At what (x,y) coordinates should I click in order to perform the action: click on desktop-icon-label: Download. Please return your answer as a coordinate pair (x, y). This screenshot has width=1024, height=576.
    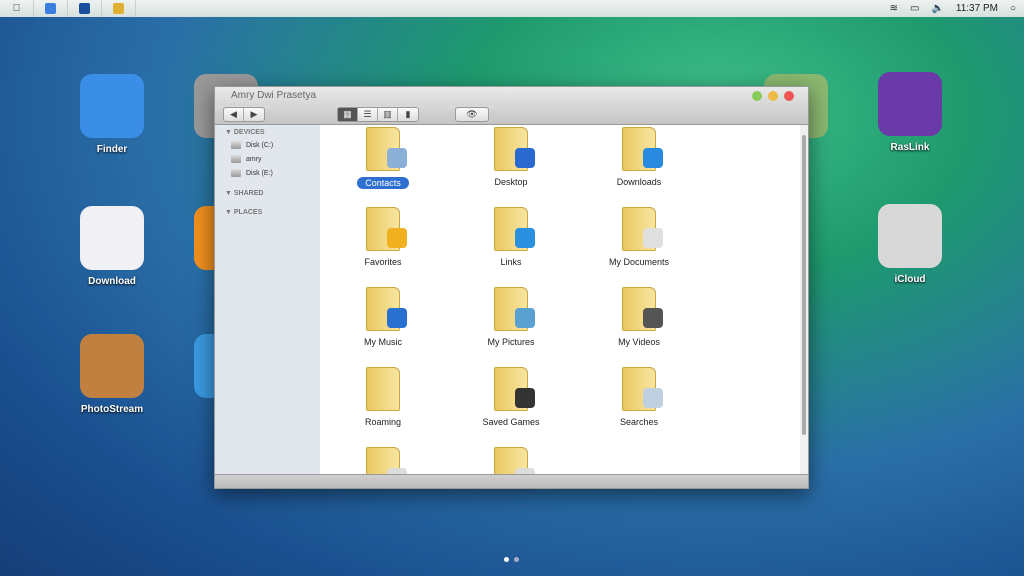
    Looking at the image, I should click on (112, 281).